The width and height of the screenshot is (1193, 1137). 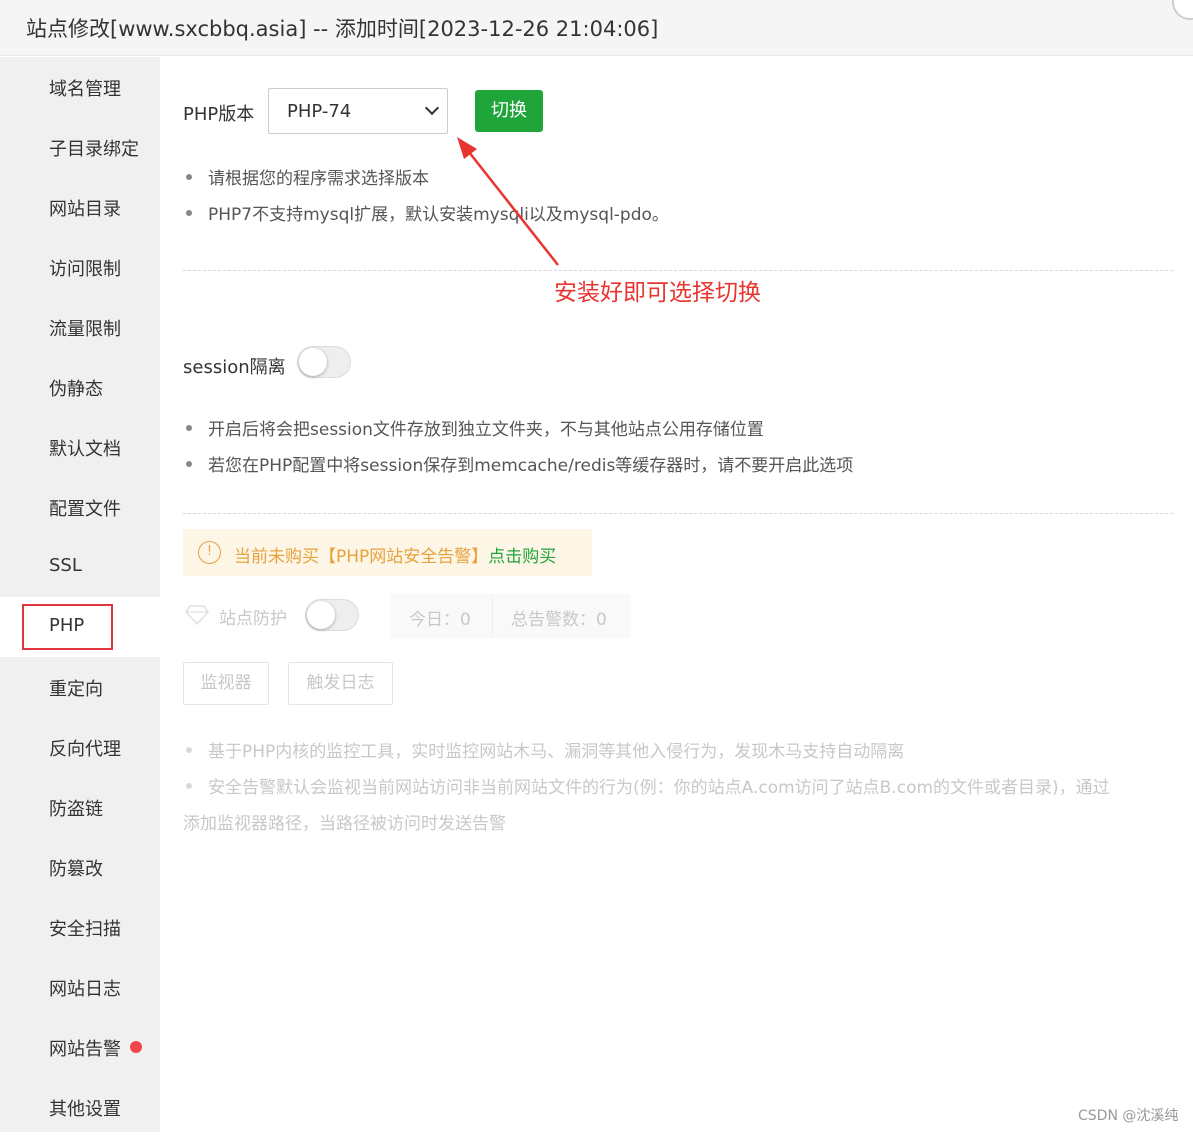 I want to click on sidebar-item-label: 配置文件, so click(x=85, y=509).